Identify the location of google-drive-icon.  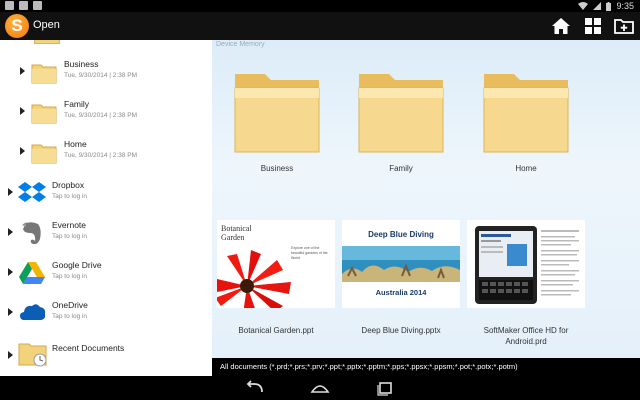
(32, 273).